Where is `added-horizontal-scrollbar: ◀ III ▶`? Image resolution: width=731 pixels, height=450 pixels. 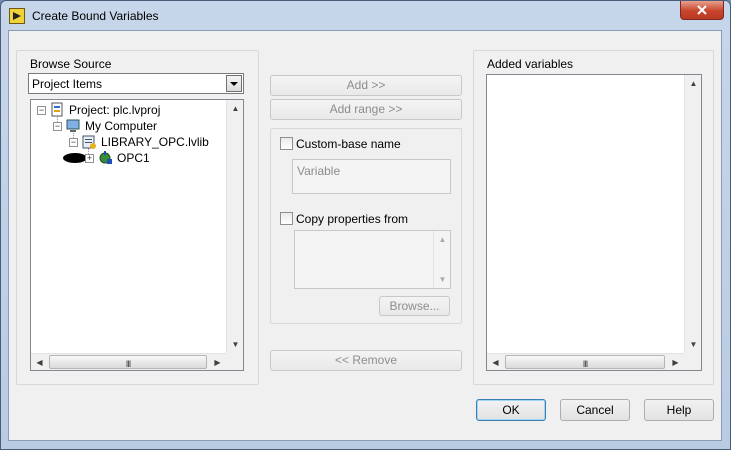 added-horizontal-scrollbar: ◀ III ▶ is located at coordinates (585, 361).